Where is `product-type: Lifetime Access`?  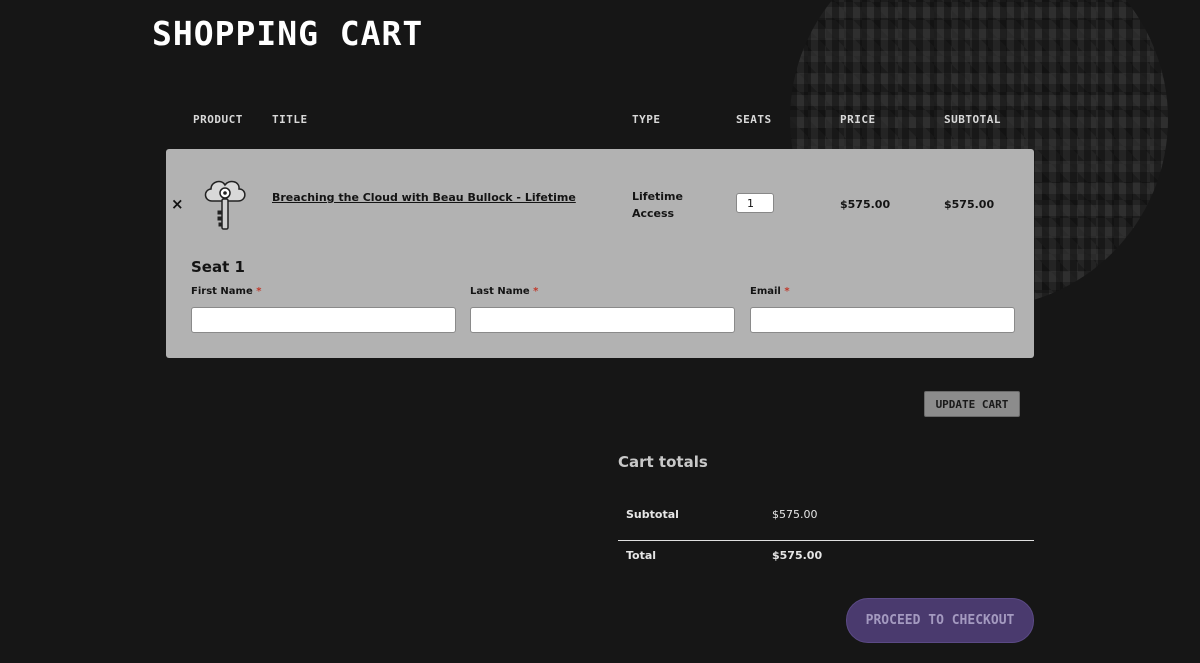 product-type: Lifetime Access is located at coordinates (657, 205).